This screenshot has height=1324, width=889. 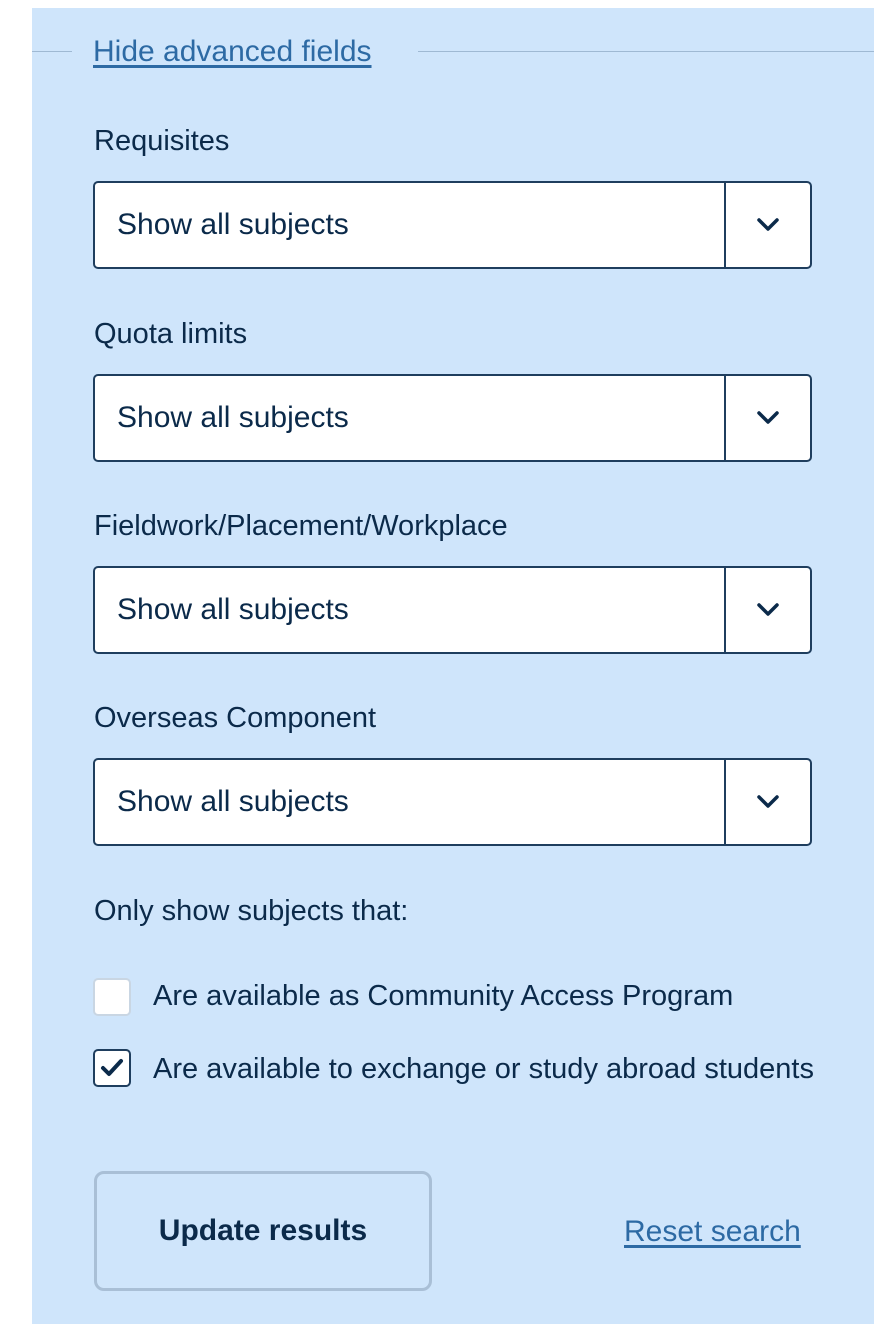 I want to click on reset-search-link: Reset search, so click(x=712, y=1232).